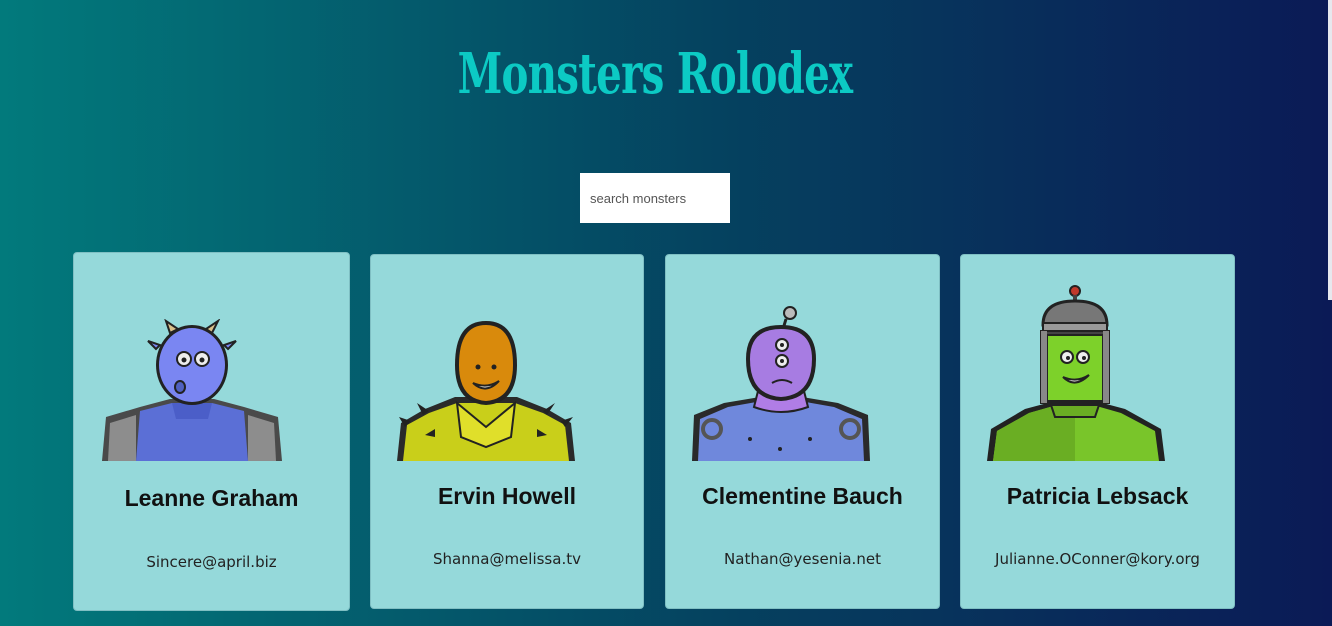  What do you see at coordinates (211, 562) in the screenshot?
I see `monster-email: Sincere@april.biz` at bounding box center [211, 562].